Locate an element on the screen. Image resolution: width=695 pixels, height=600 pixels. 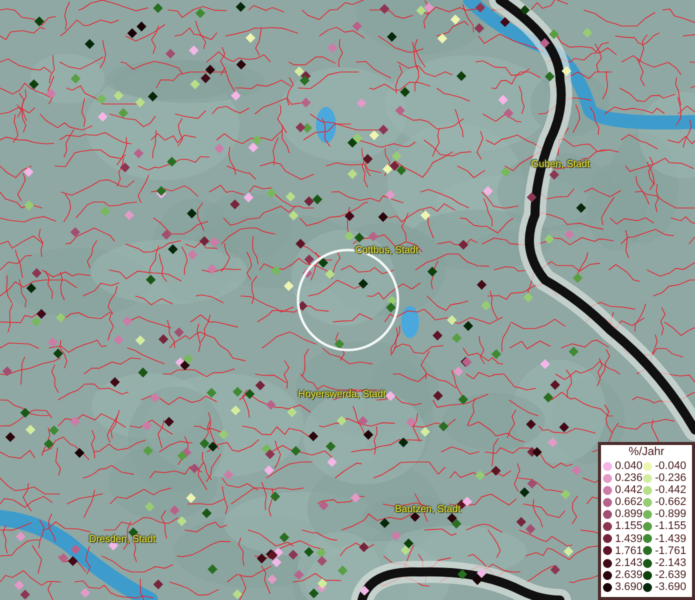
legend-value: -0.662 is located at coordinates (671, 502).